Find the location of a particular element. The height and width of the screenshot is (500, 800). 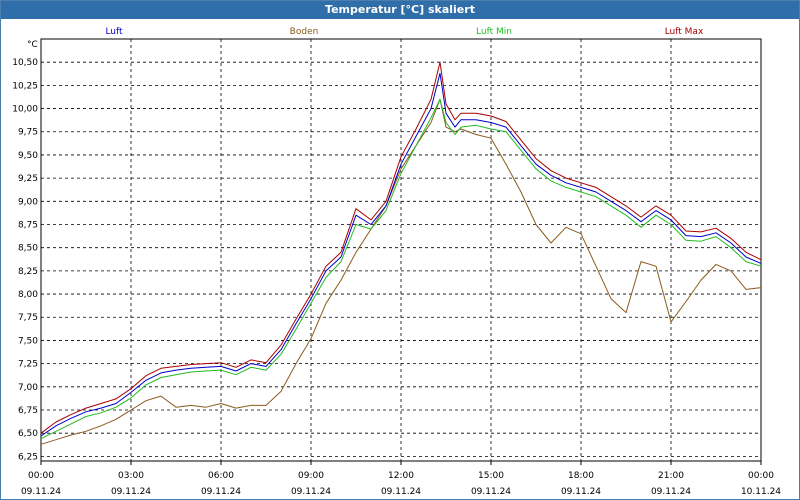

legend-entry-luft-min: Luft Min is located at coordinates (494, 32).